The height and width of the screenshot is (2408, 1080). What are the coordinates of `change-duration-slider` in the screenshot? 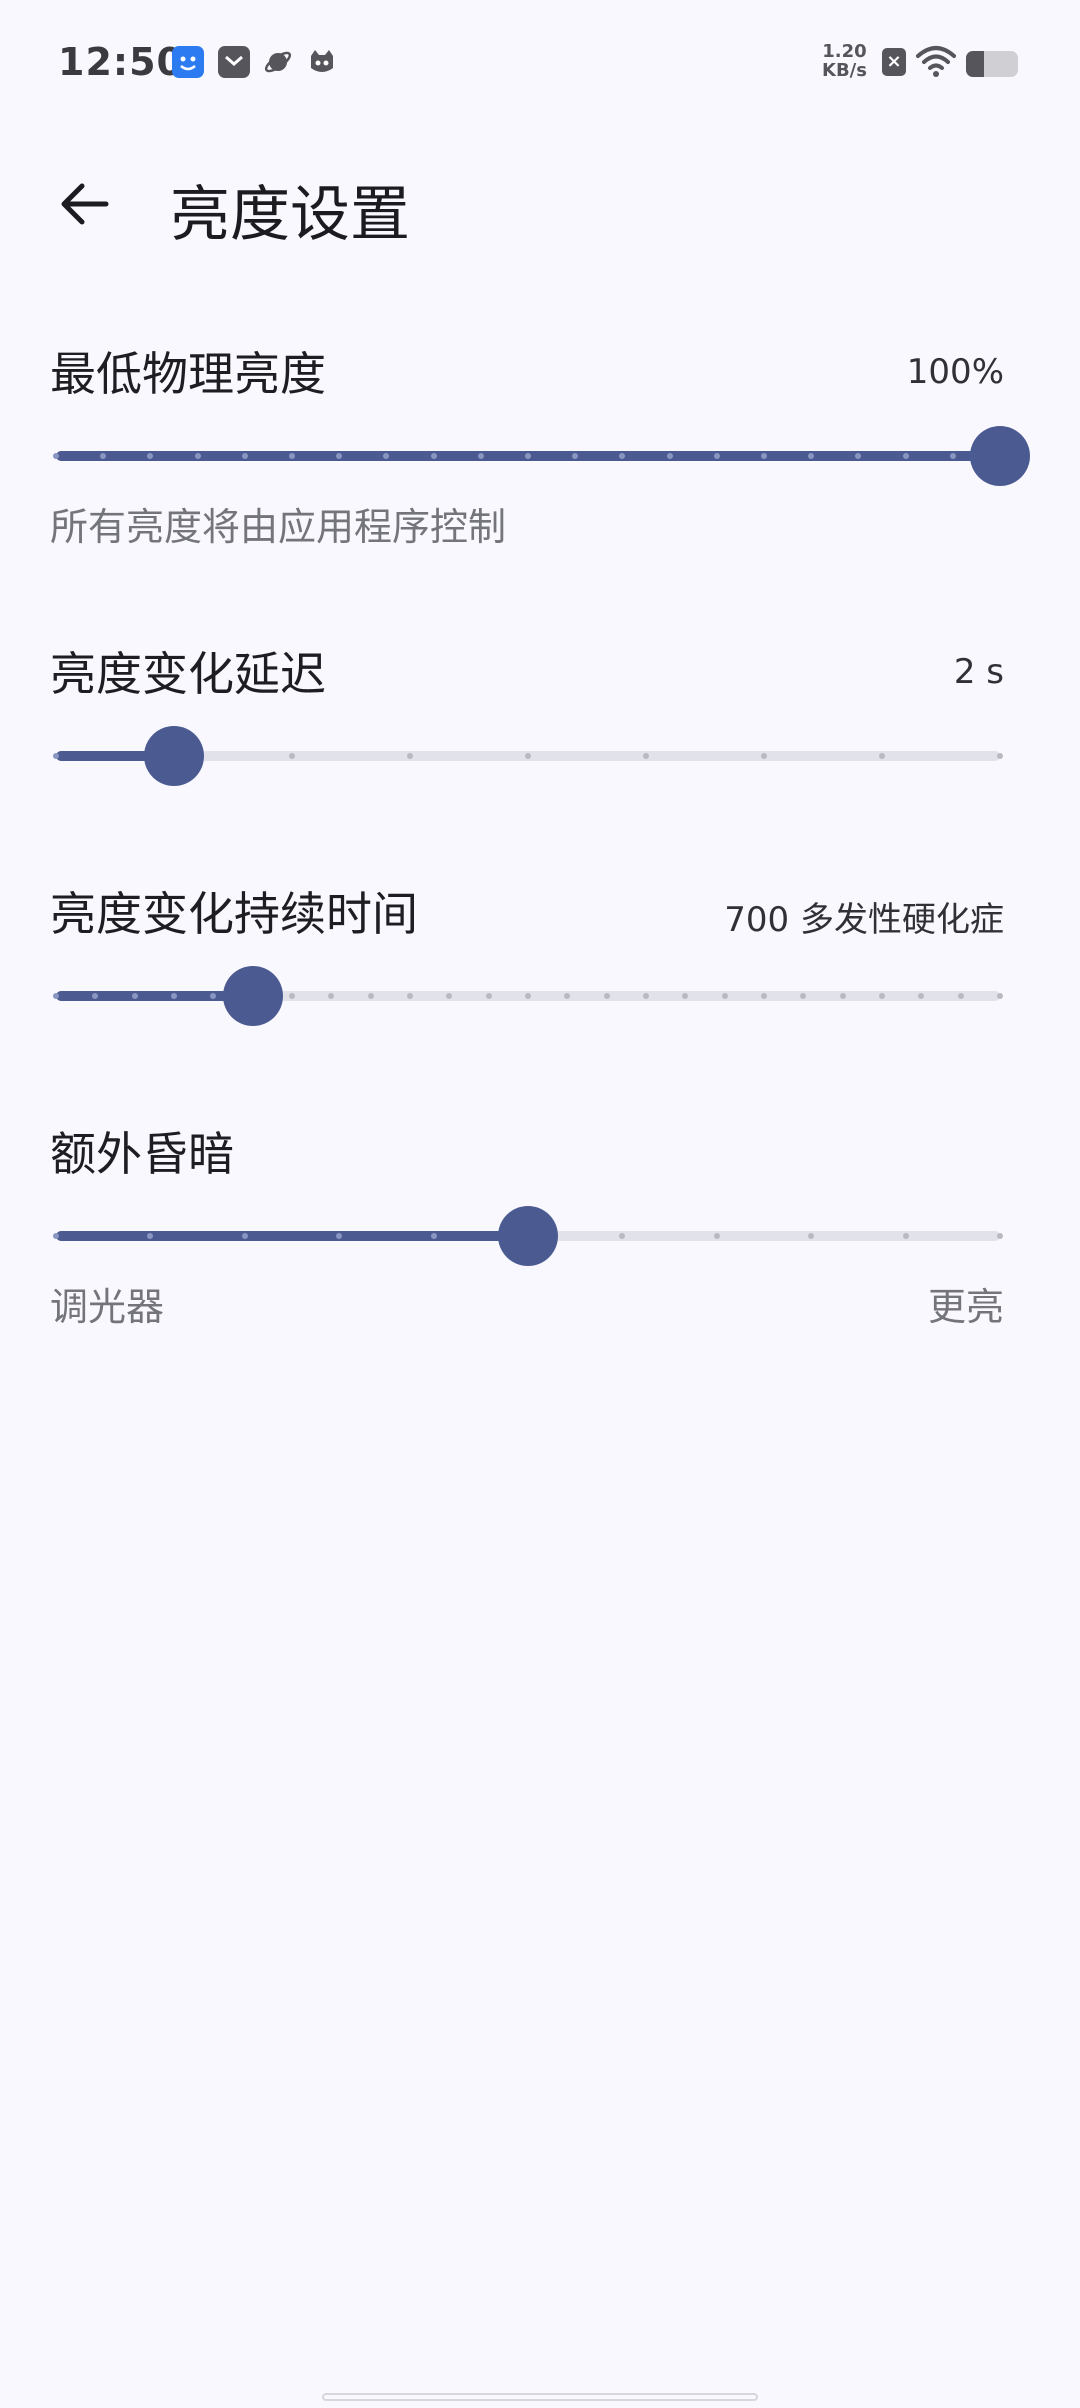 It's located at (528, 996).